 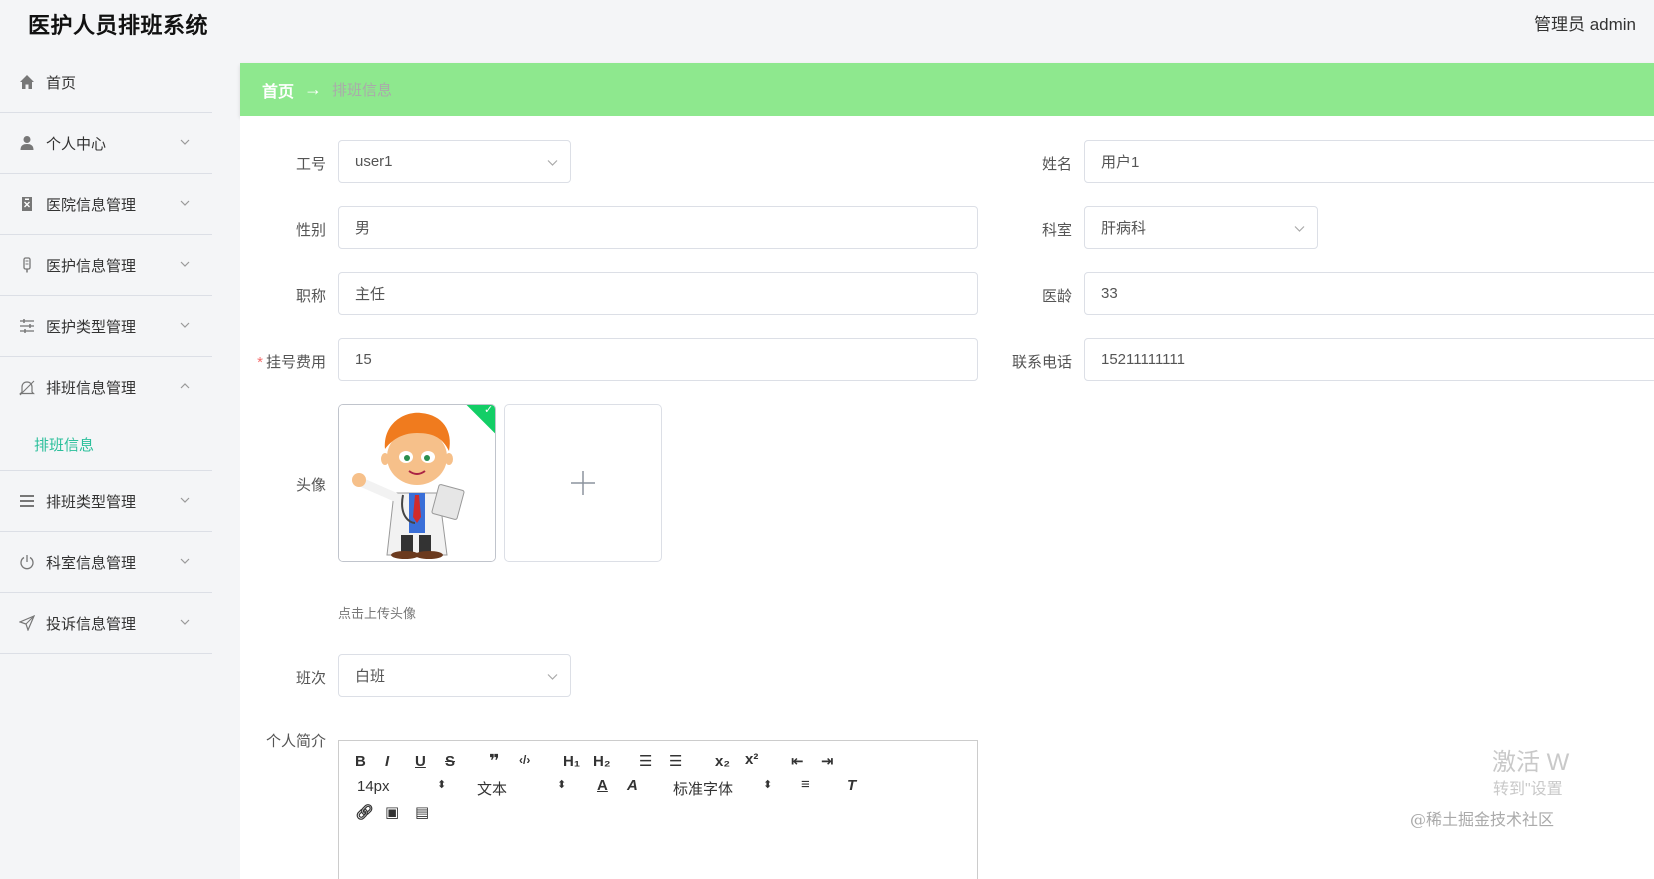 I want to click on xingming-label: 姓名, so click(x=1056, y=164).